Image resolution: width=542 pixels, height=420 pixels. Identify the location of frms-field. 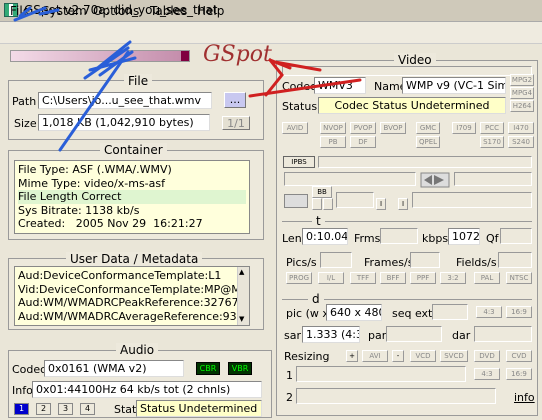
(399, 236).